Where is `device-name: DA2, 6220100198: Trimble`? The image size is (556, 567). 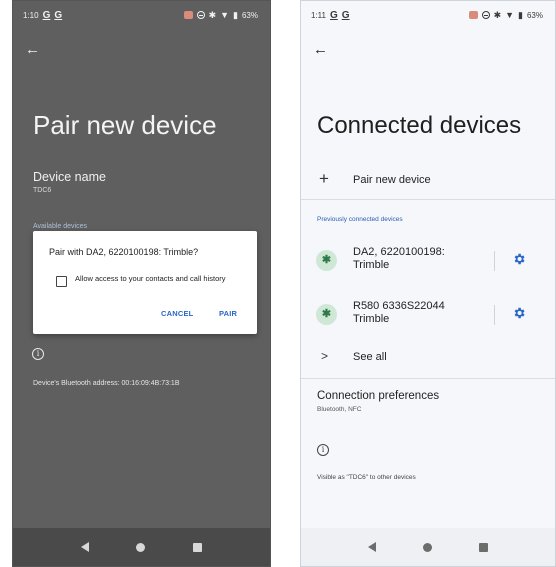 device-name: DA2, 6220100198: Trimble is located at coordinates (399, 259).